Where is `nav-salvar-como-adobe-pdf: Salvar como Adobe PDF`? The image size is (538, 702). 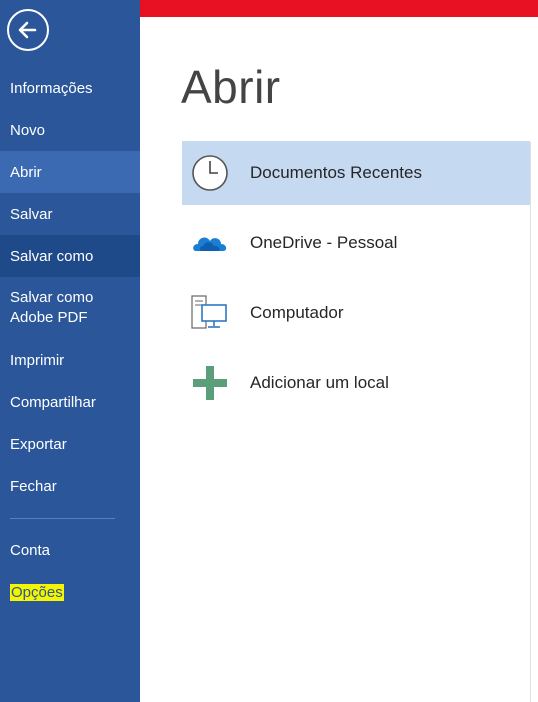
nav-salvar-como-adobe-pdf: Salvar como Adobe PDF is located at coordinates (70, 308).